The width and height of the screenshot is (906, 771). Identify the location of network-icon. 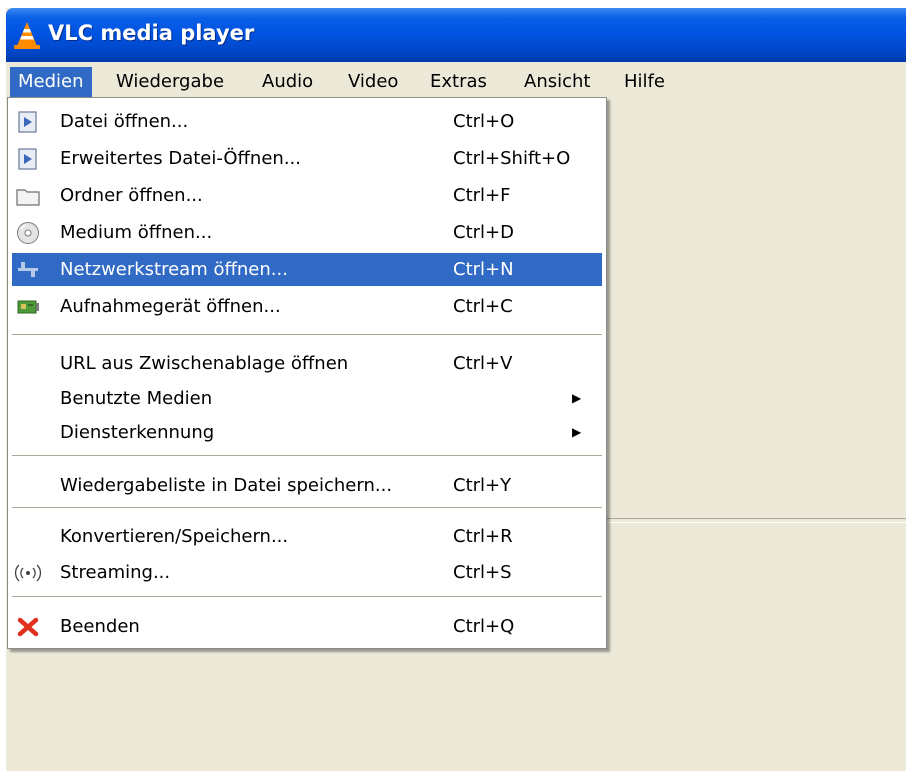
(28, 269).